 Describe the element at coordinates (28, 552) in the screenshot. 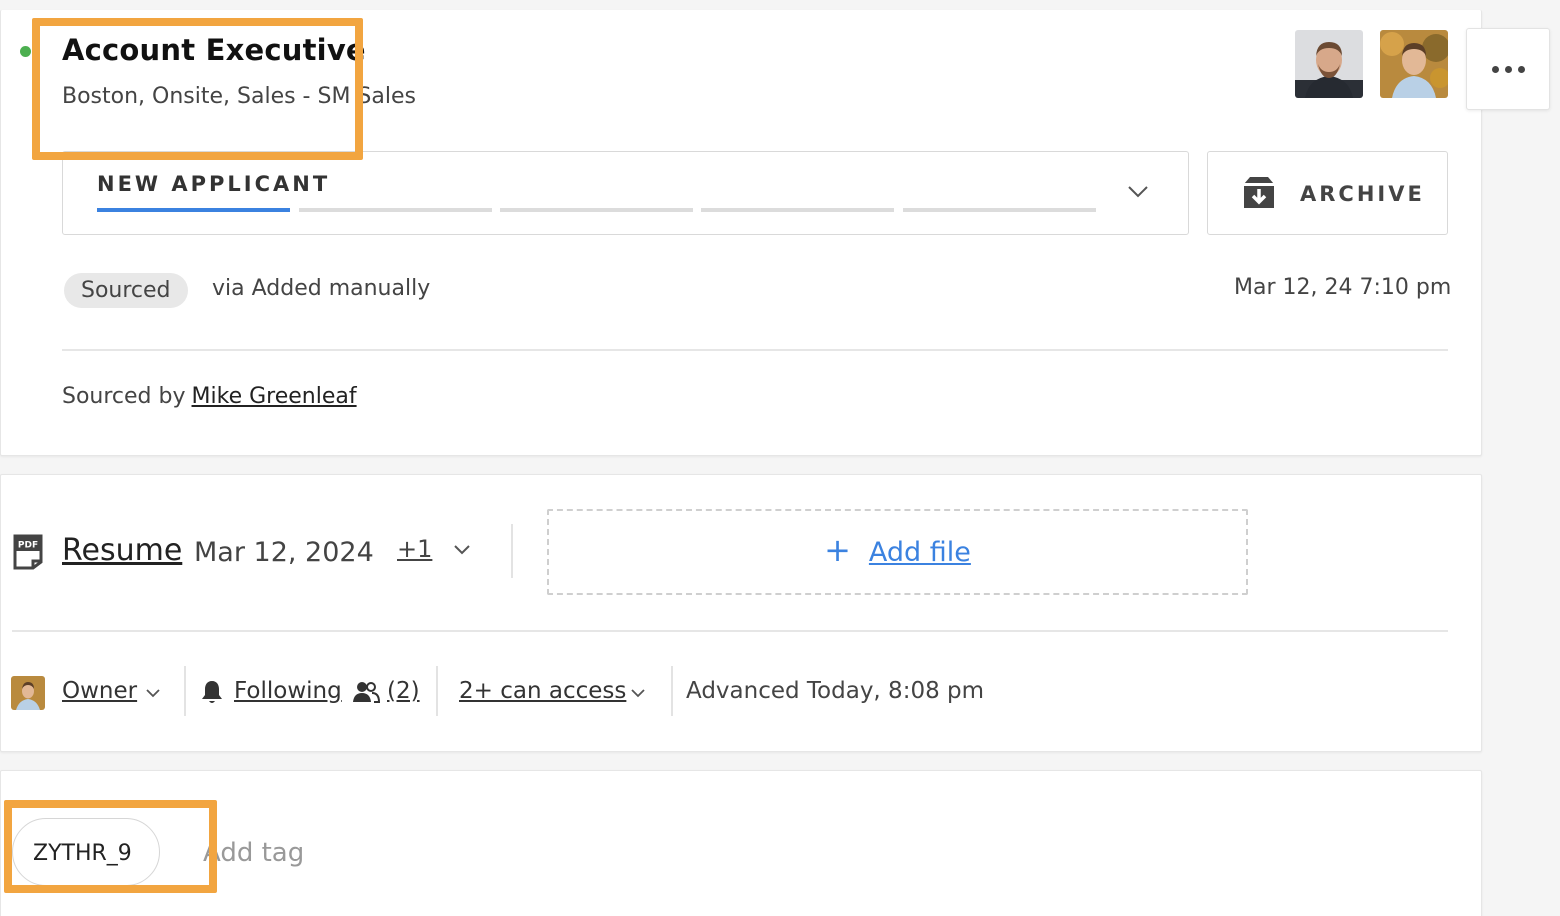

I see `pdf-file-icon: PDF` at that location.